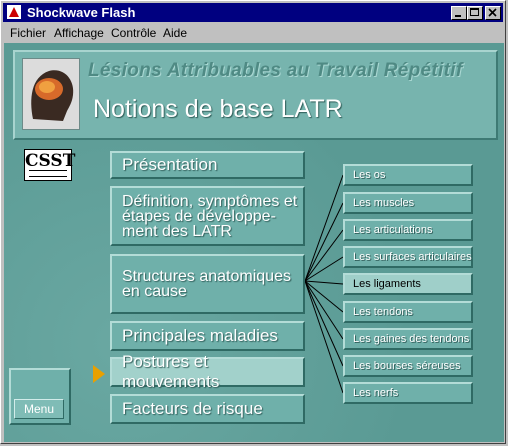  Describe the element at coordinates (207, 409) in the screenshot. I see `nav-facteurs-risque: Facteurs de risque` at that location.